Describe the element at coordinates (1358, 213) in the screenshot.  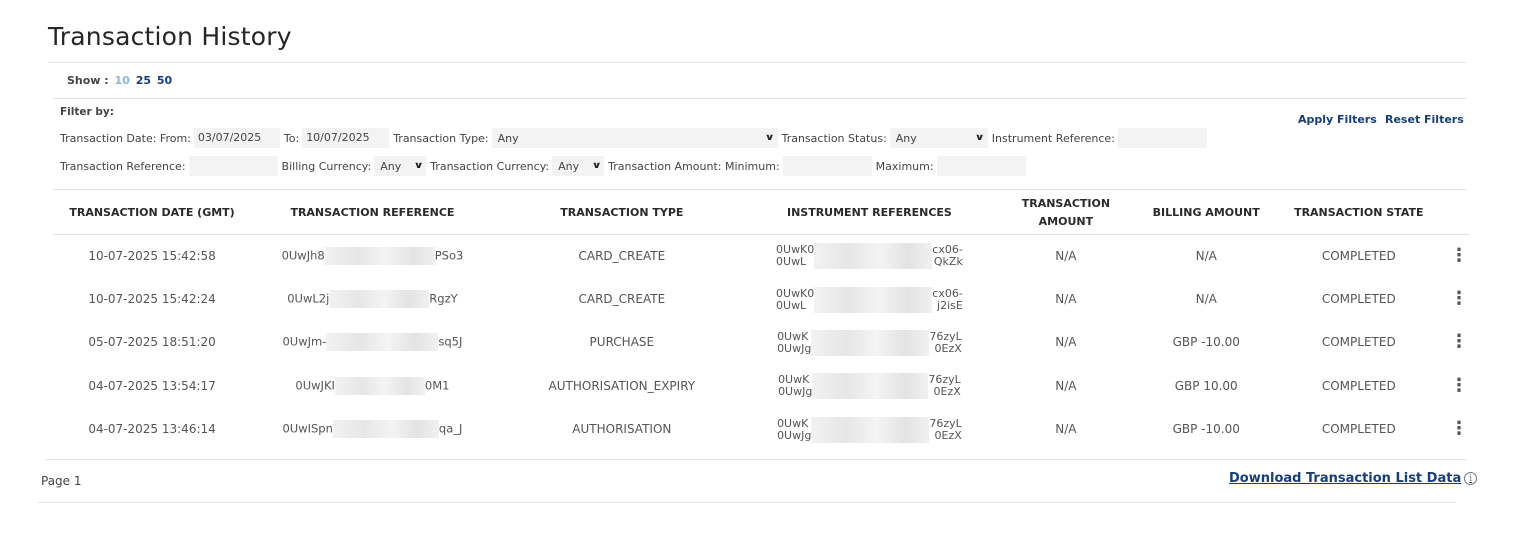
I see `column-header-state: TRANSACTION STATE` at that location.